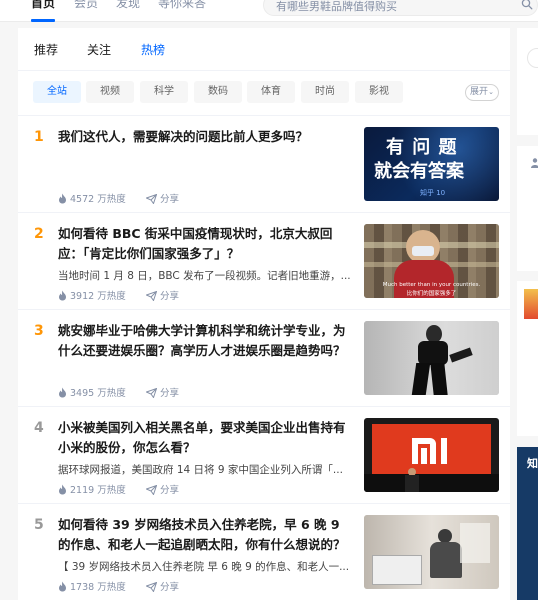 The image size is (538, 600). What do you see at coordinates (264, 49) in the screenshot?
I see `feed-tabs: 推荐 关注 热榜` at bounding box center [264, 49].